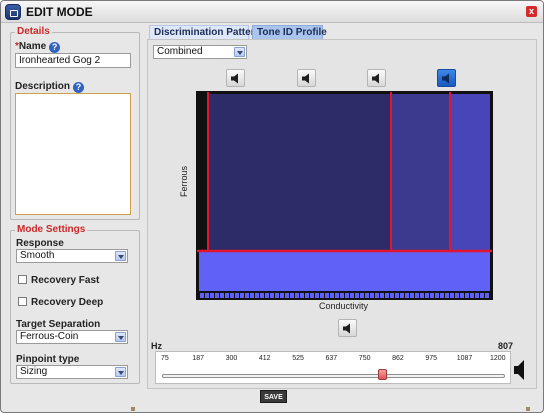 Image resolution: width=544 pixels, height=413 pixels. What do you see at coordinates (49, 336) in the screenshot?
I see `target-separation-value: Ferrous-Coin` at bounding box center [49, 336].